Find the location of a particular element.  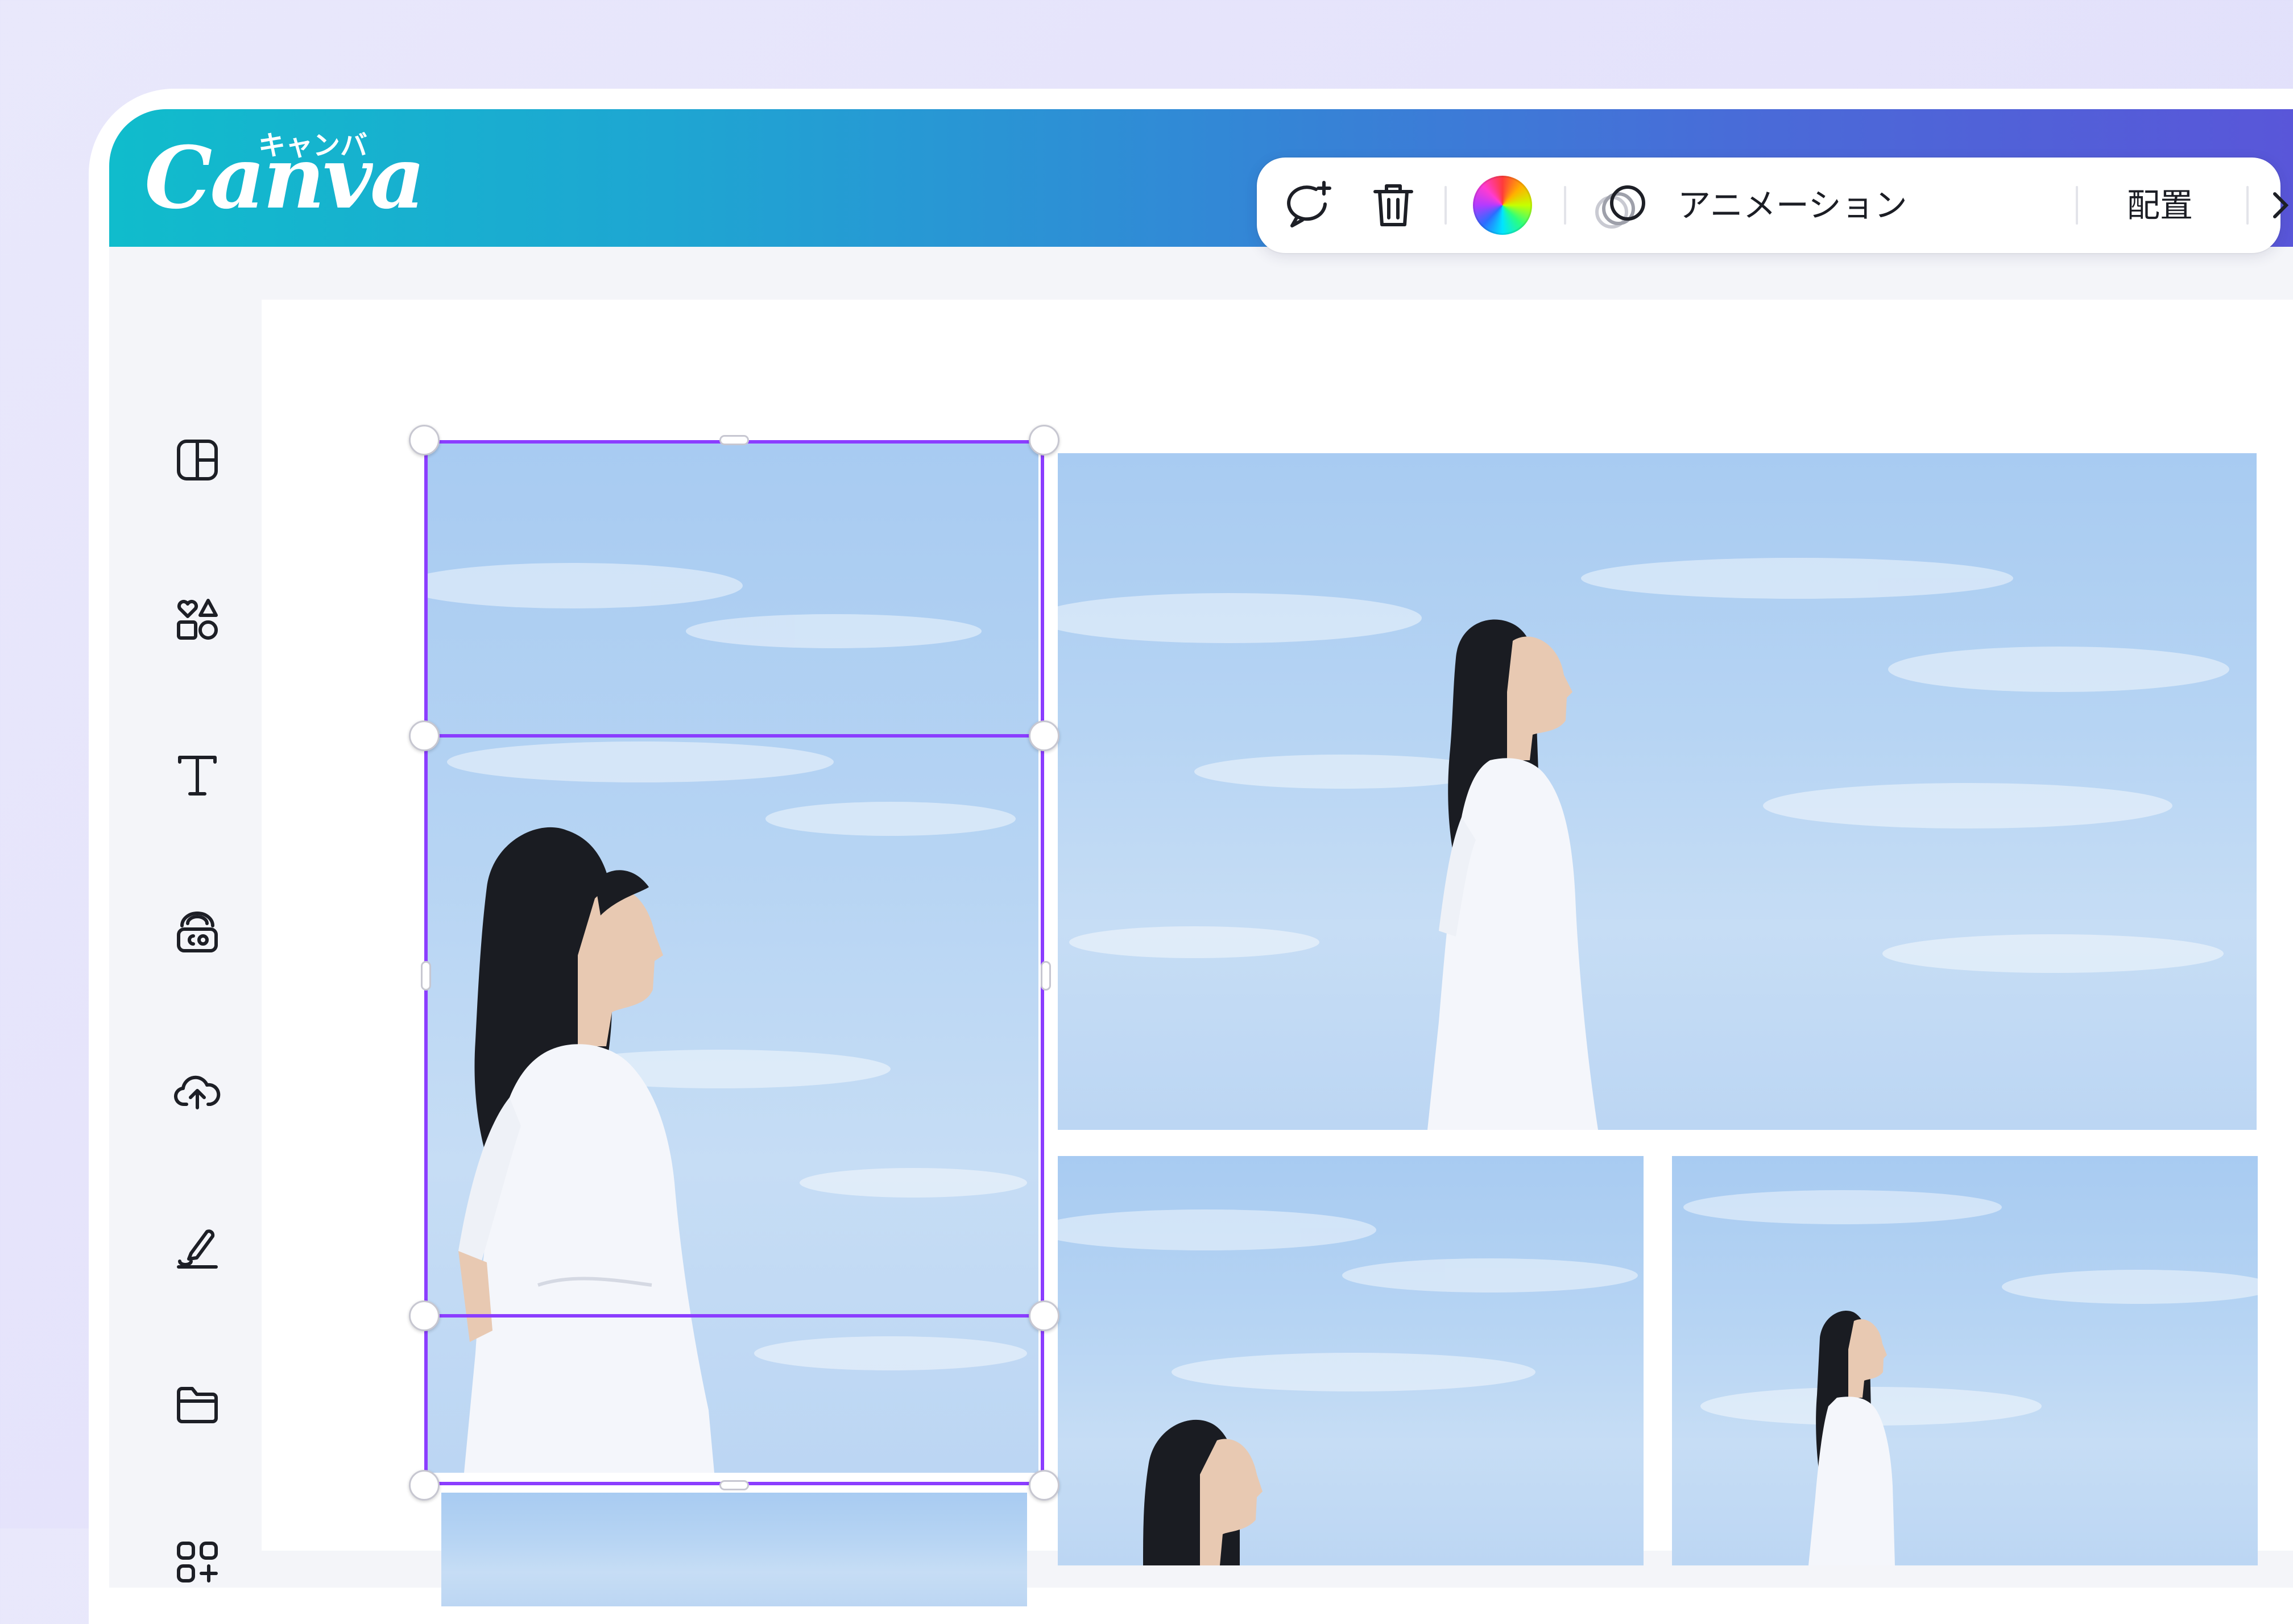

photo-woman-sky-bottom-left is located at coordinates (1351, 1360).